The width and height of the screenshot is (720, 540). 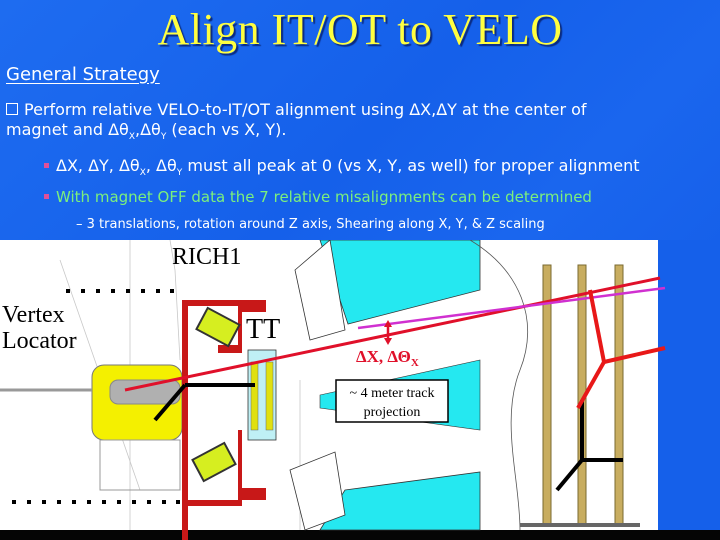 I want to click on rich1-label: RICH1, so click(x=206, y=257).